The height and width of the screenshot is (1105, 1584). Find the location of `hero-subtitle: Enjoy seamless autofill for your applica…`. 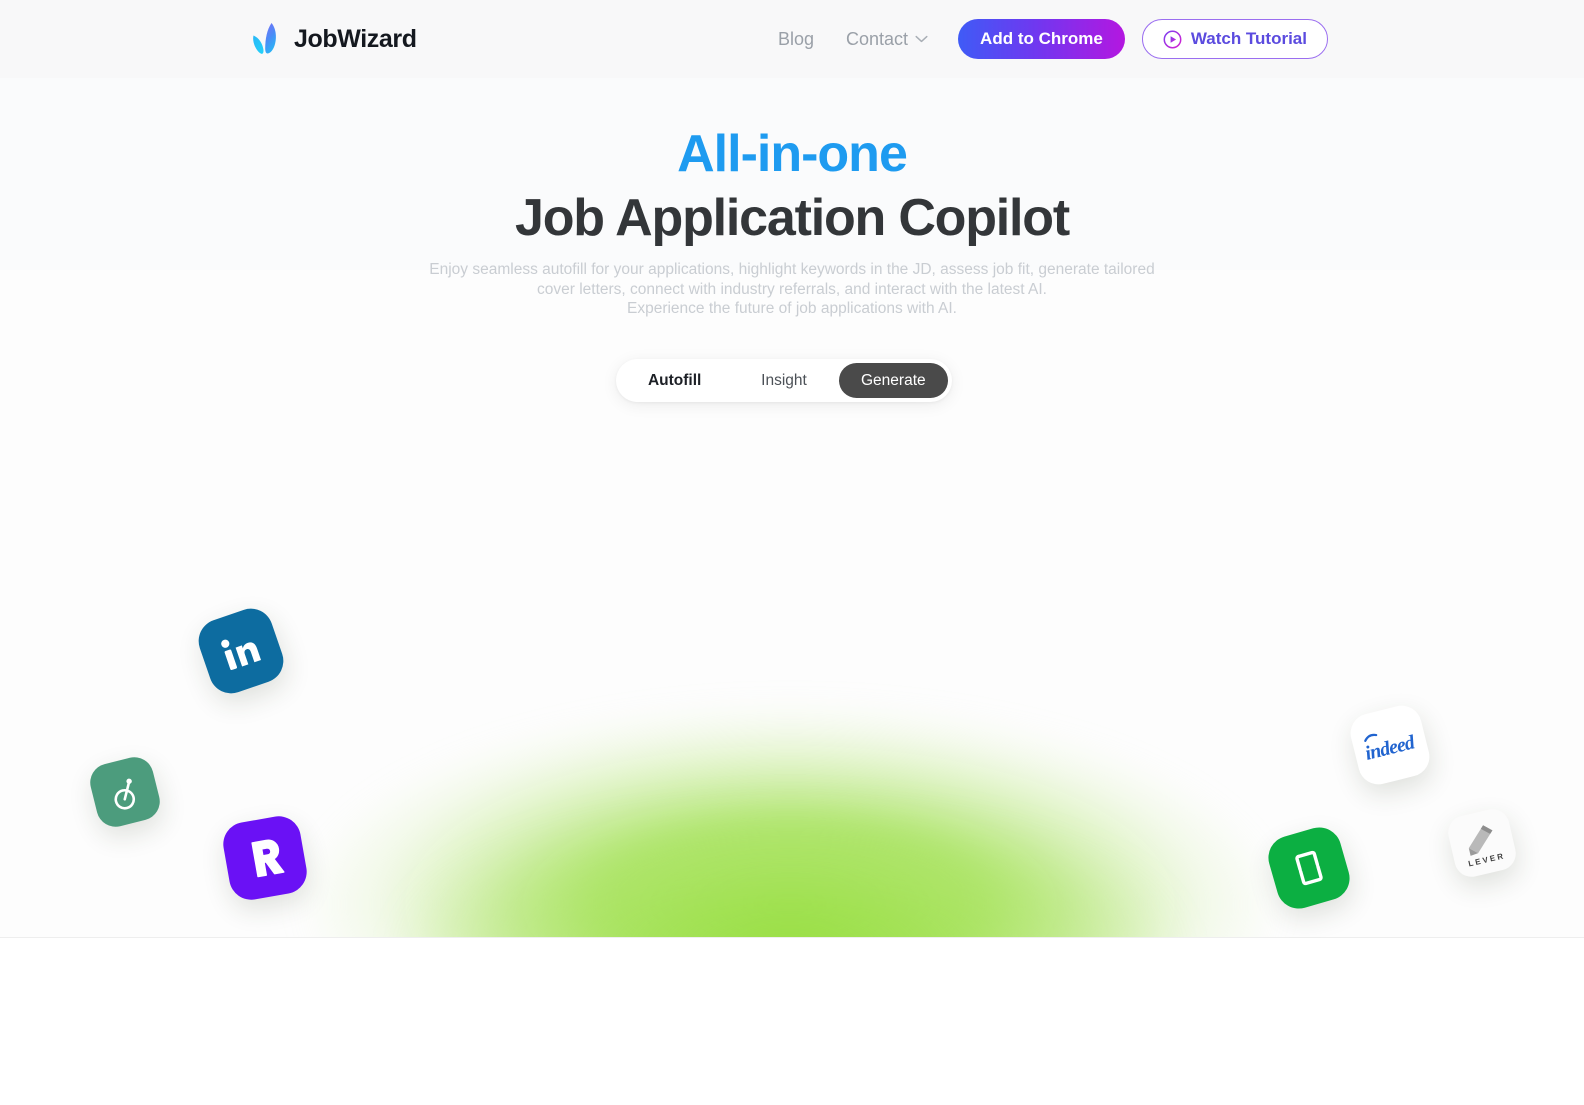

hero-subtitle: Enjoy seamless autofill for your applica… is located at coordinates (792, 289).